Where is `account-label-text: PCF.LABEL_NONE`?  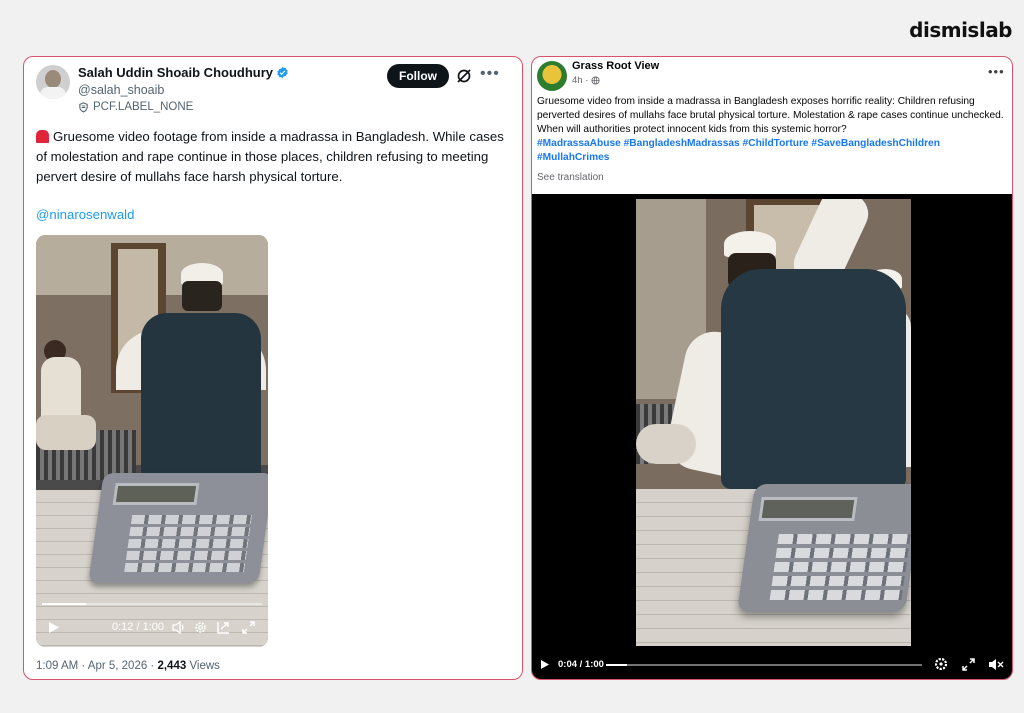
account-label-text: PCF.LABEL_NONE is located at coordinates (143, 107).